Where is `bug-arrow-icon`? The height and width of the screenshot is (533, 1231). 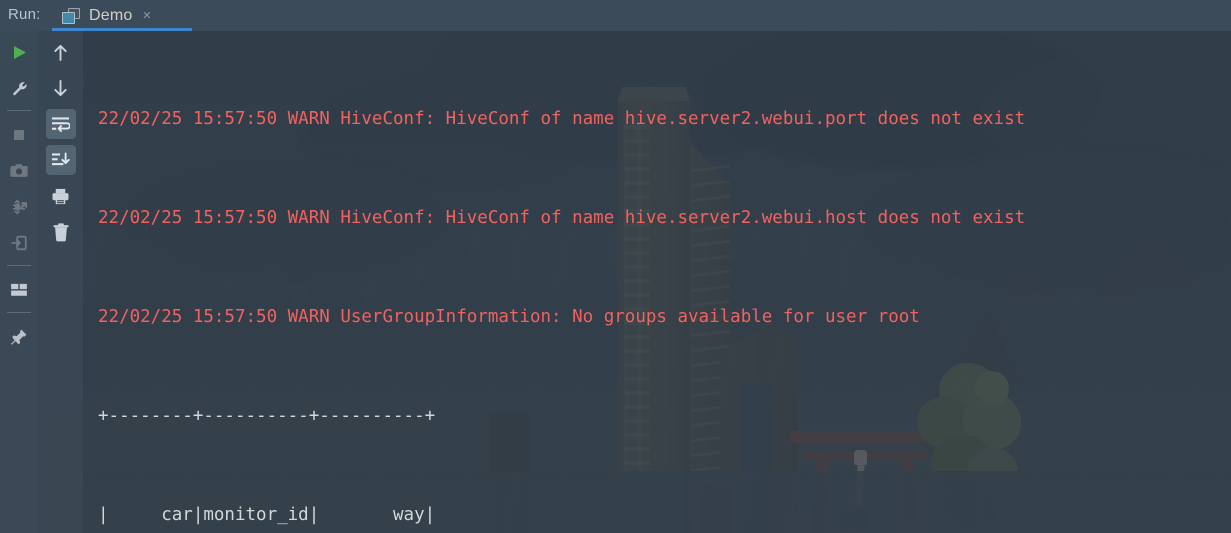
bug-arrow-icon is located at coordinates (20, 207).